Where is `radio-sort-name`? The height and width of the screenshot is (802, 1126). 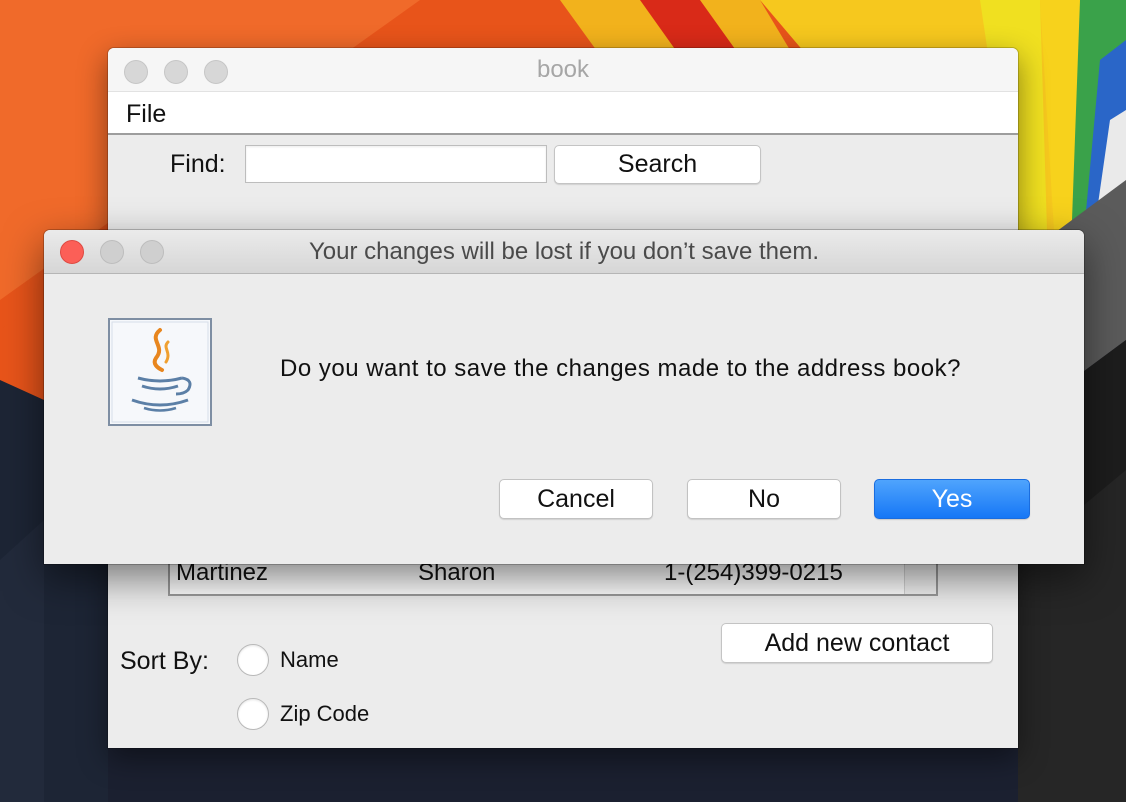 radio-sort-name is located at coordinates (253, 660).